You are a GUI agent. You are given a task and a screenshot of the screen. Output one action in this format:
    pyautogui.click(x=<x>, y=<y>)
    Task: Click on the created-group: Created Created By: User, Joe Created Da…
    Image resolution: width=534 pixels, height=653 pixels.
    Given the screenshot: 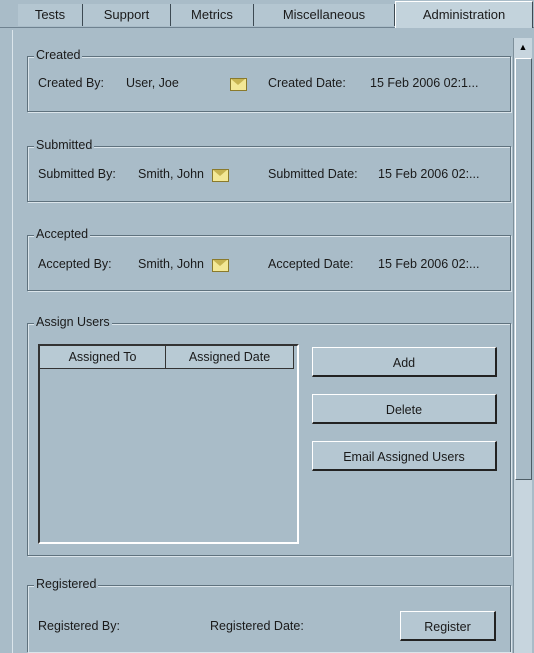 What is the action you would take?
    pyautogui.click(x=269, y=80)
    